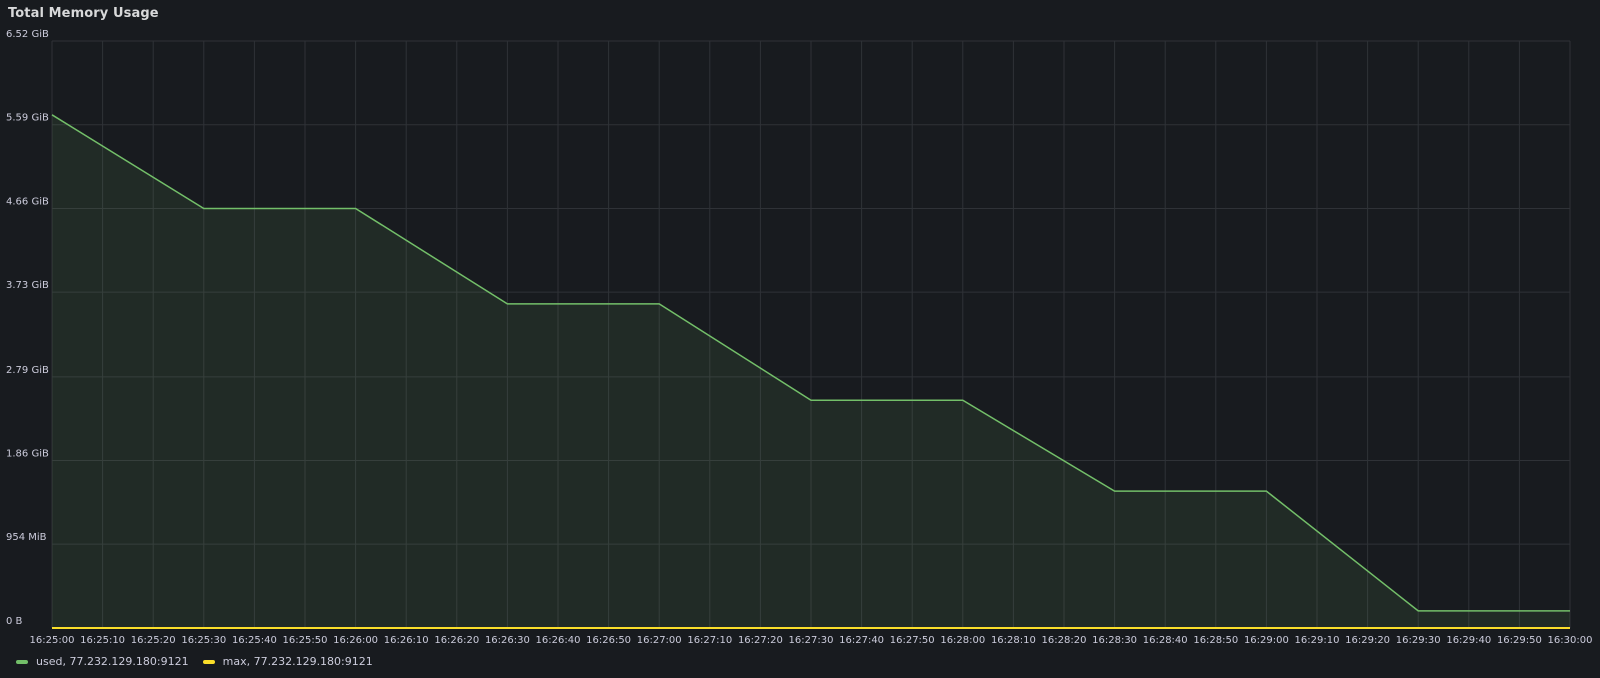  What do you see at coordinates (962, 640) in the screenshot?
I see `x-tick-label: 16:28:00` at bounding box center [962, 640].